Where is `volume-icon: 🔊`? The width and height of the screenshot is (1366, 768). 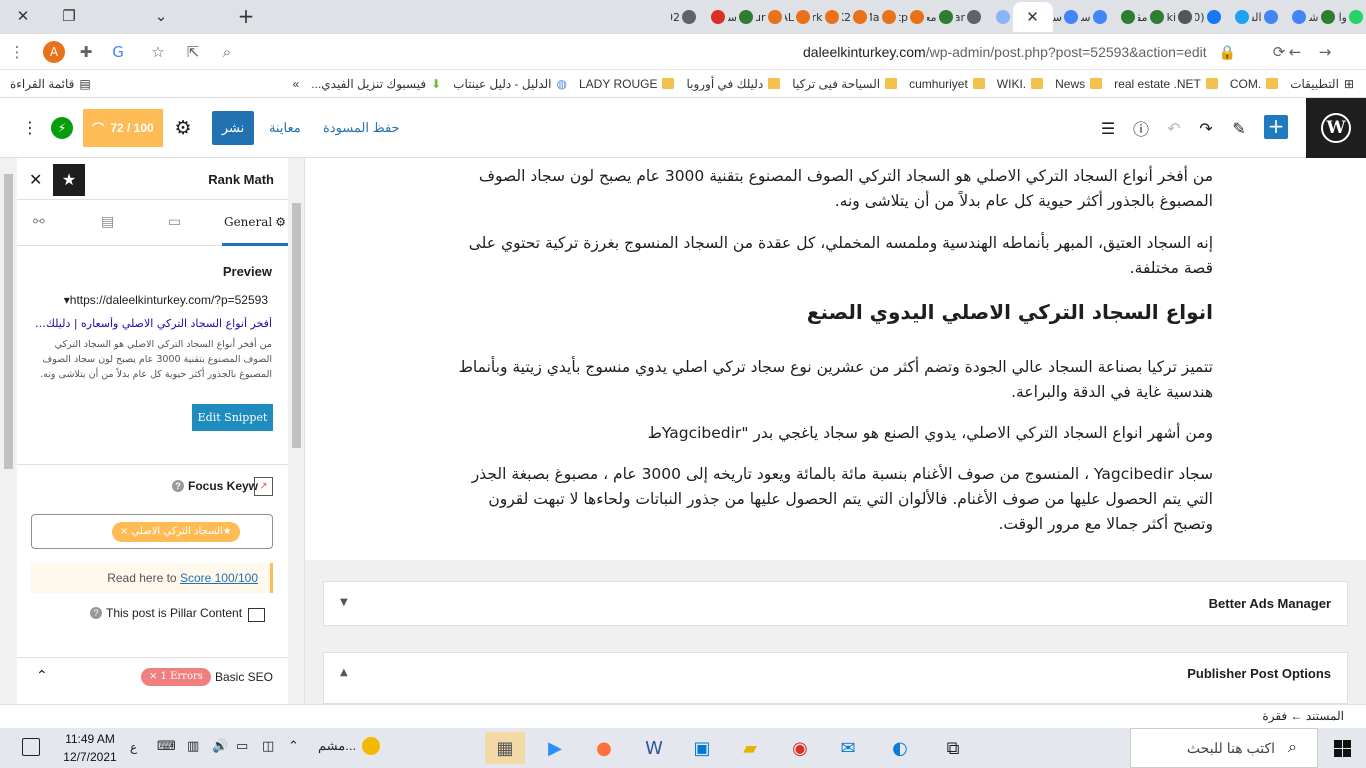 volume-icon: 🔊 is located at coordinates (220, 746).